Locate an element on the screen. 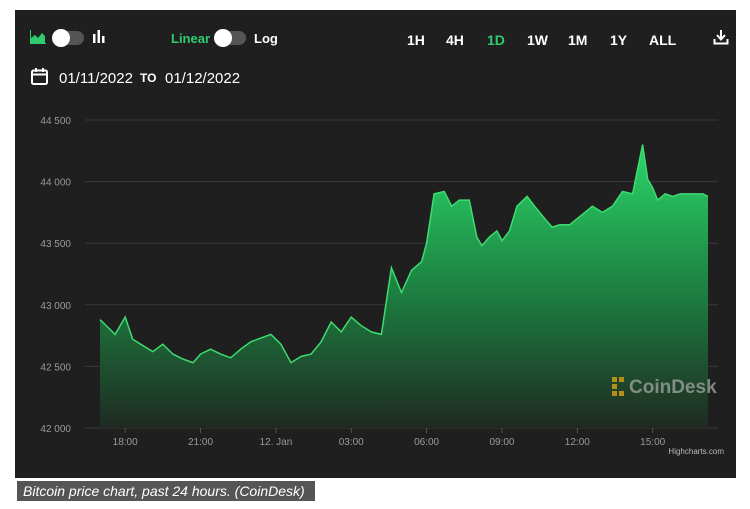 The height and width of the screenshot is (509, 750). linear-scale-label: Linear is located at coordinates (190, 38).